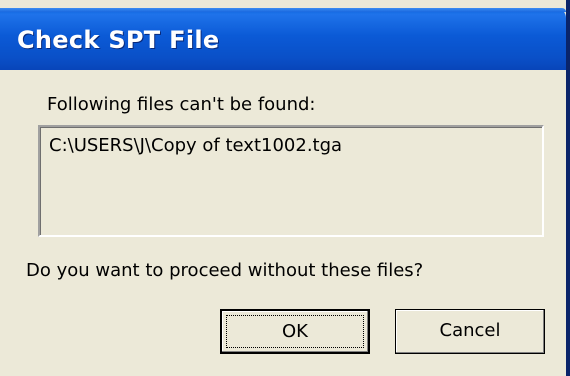 The image size is (570, 376). I want to click on cancel-button-label: Cancel, so click(470, 330).